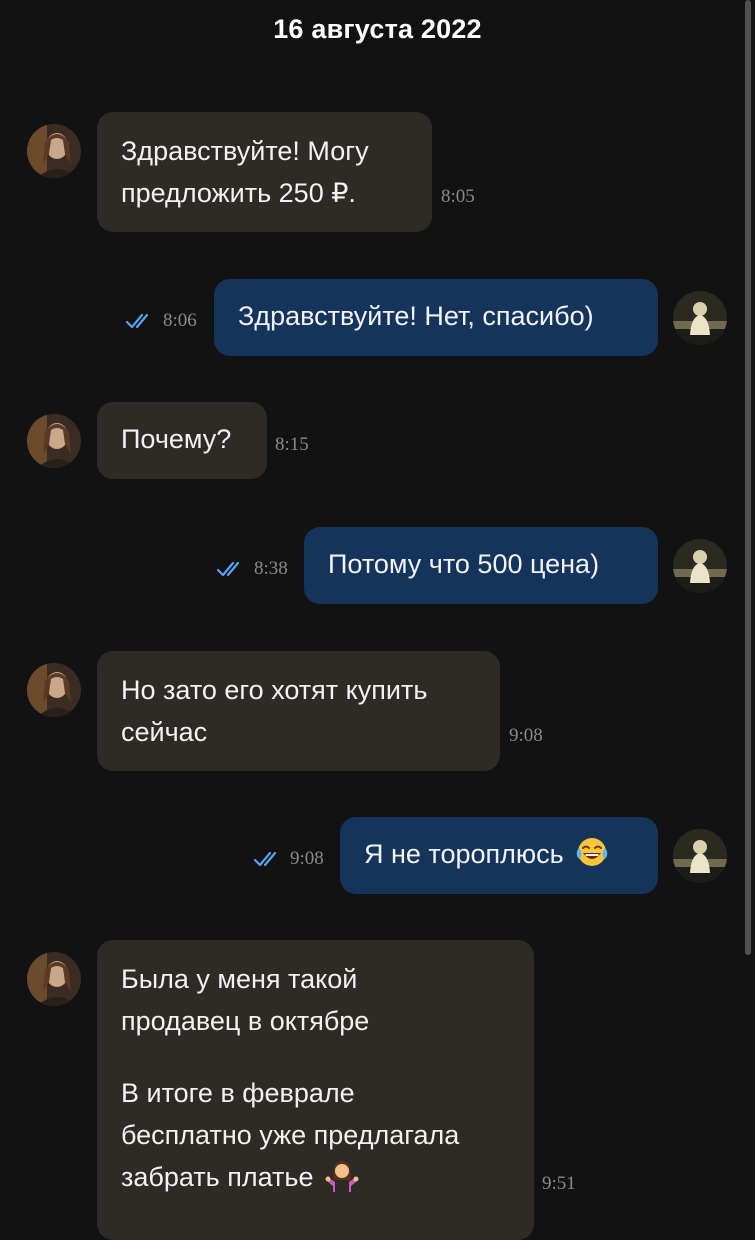 The height and width of the screenshot is (1240, 755). I want to click on message-time: 9:51, so click(559, 1183).